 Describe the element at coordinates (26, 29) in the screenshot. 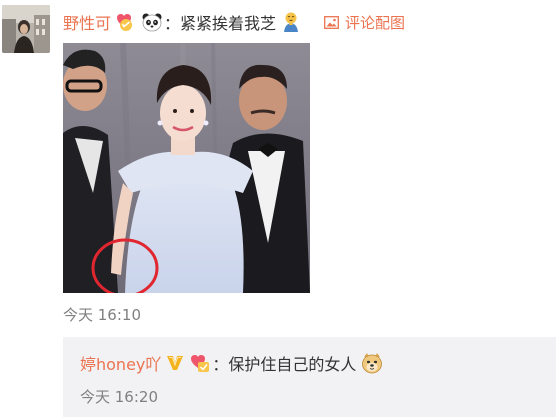

I see `avatar` at that location.